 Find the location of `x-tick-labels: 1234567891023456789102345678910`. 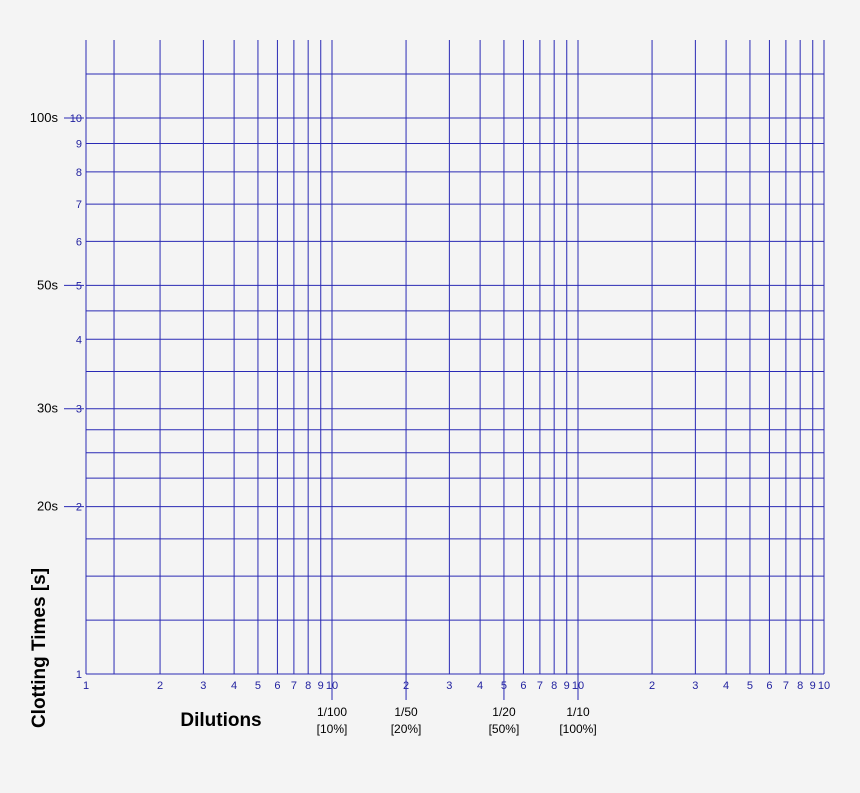

x-tick-labels: 1234567891023456789102345678910 is located at coordinates (456, 686).